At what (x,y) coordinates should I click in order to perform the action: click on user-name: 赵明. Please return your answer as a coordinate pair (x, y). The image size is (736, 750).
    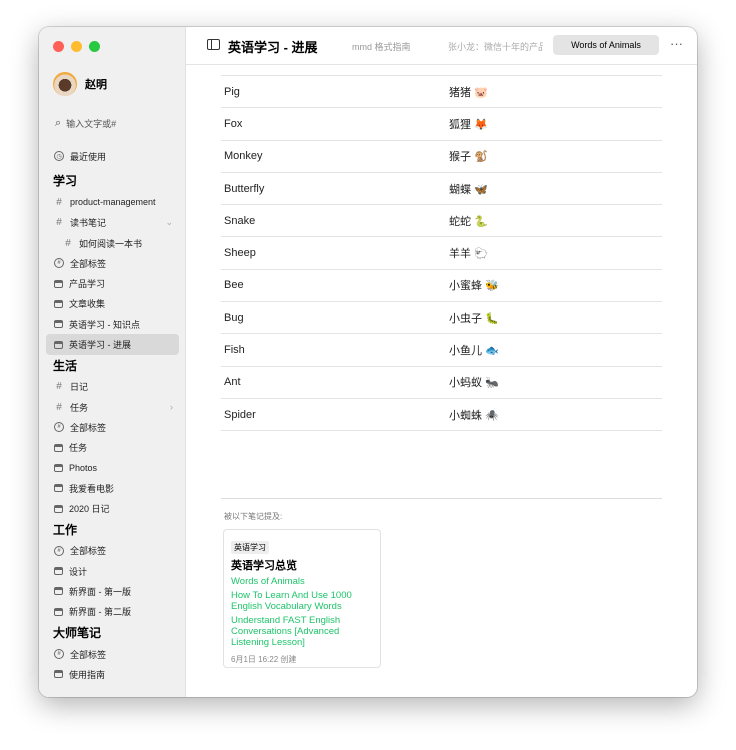
    Looking at the image, I should click on (96, 85).